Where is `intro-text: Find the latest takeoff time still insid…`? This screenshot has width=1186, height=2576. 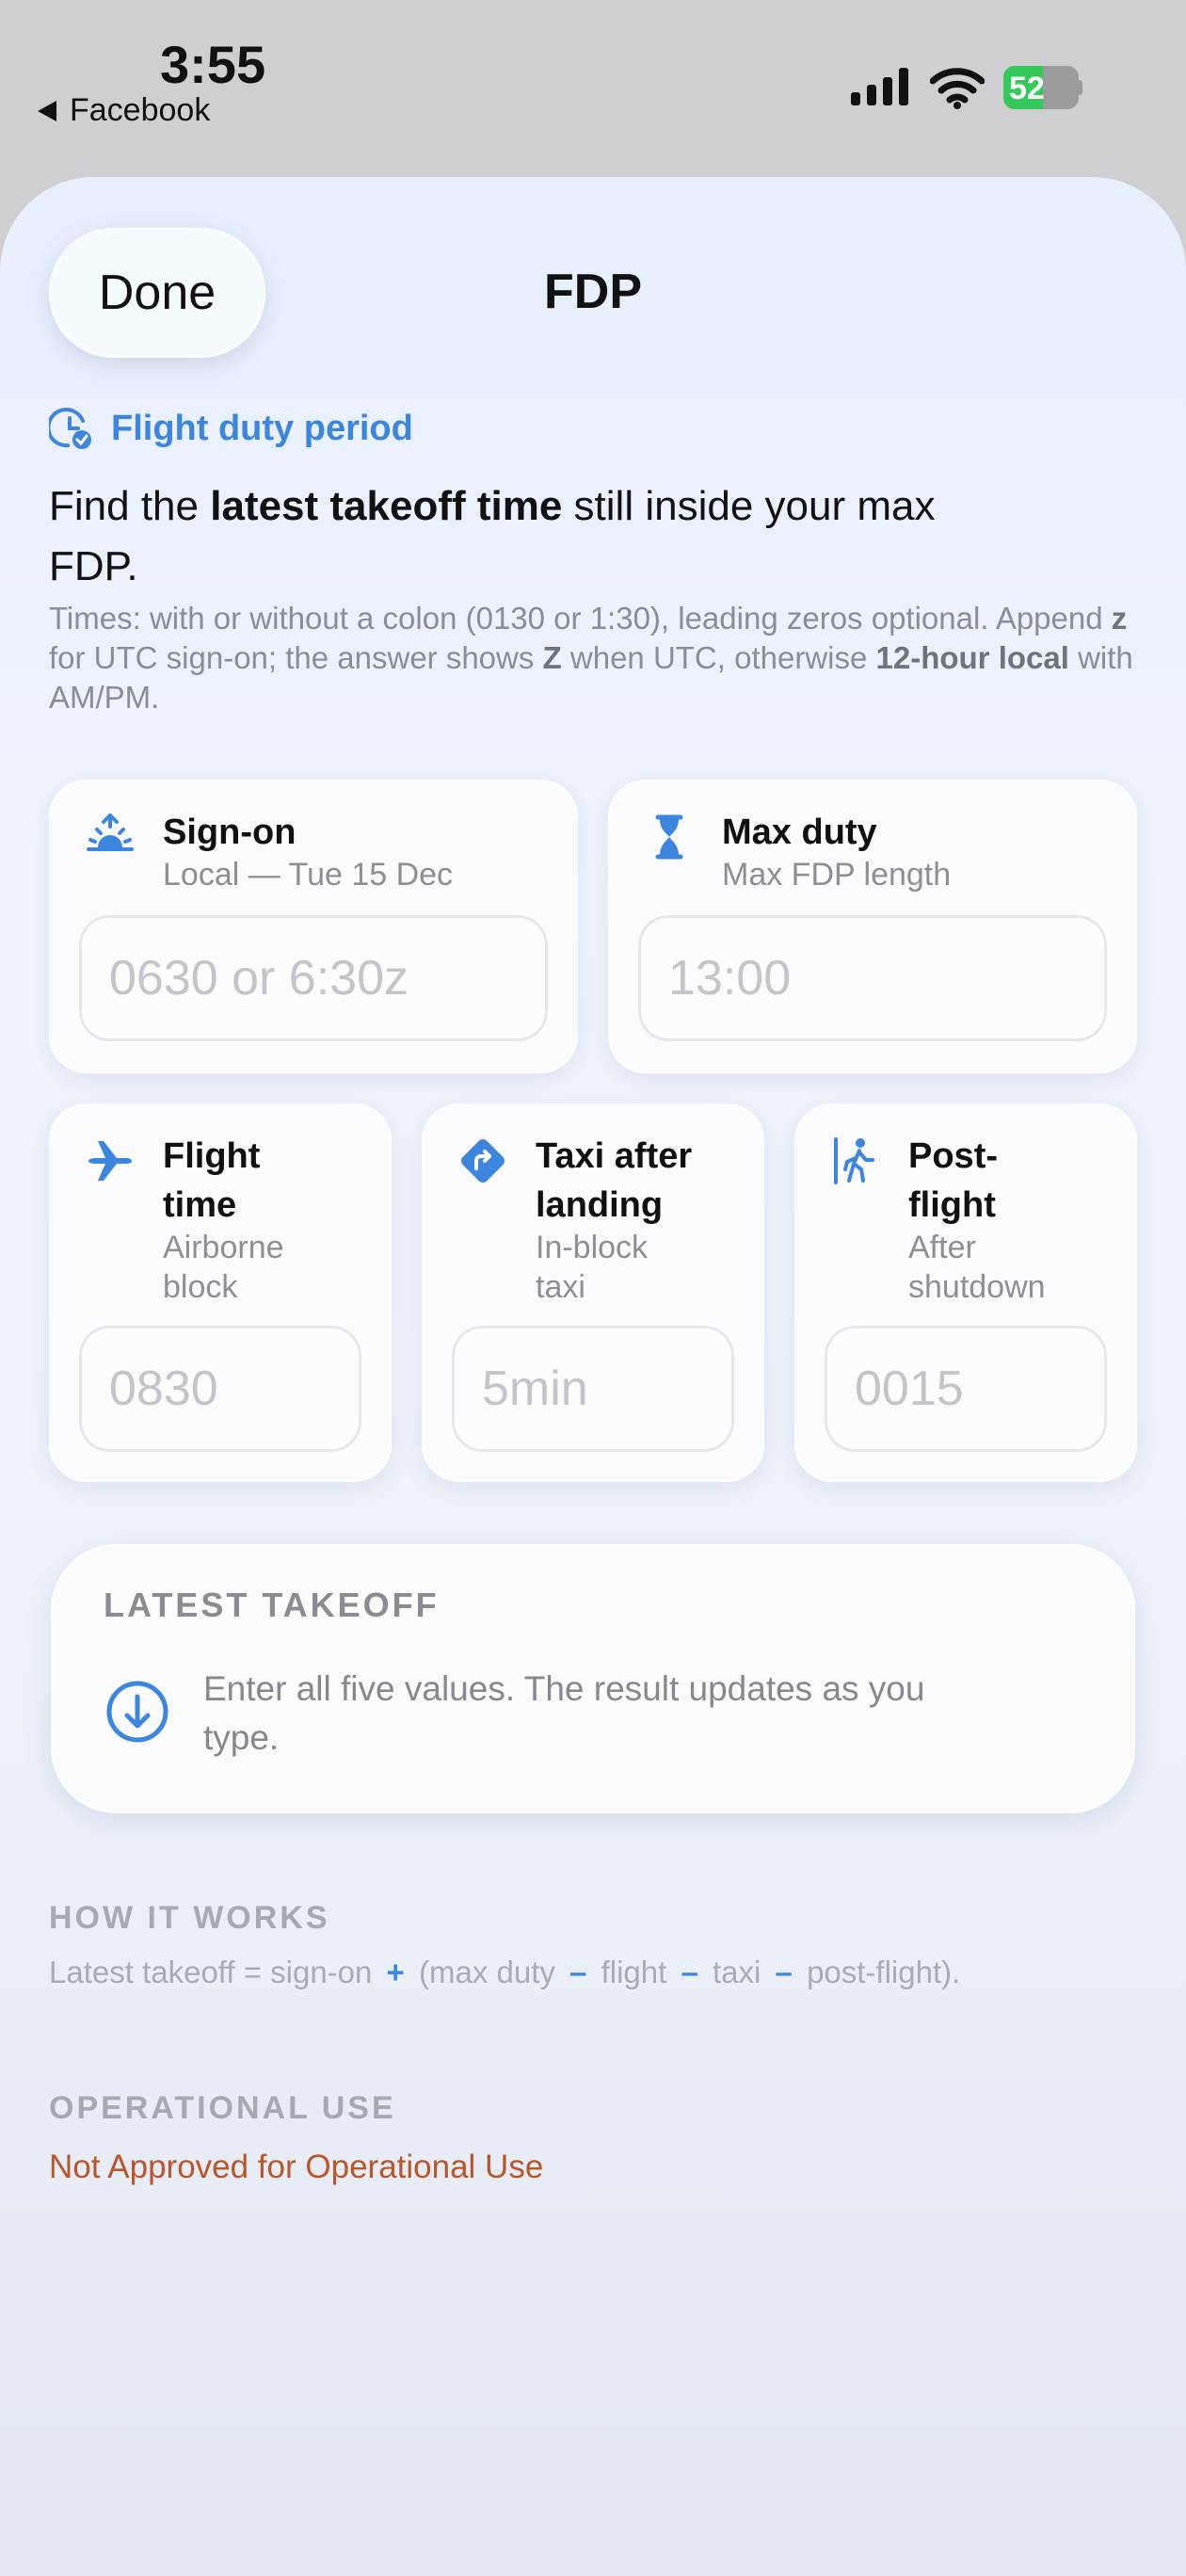 intro-text: Find the latest takeoff time still insid… is located at coordinates (492, 536).